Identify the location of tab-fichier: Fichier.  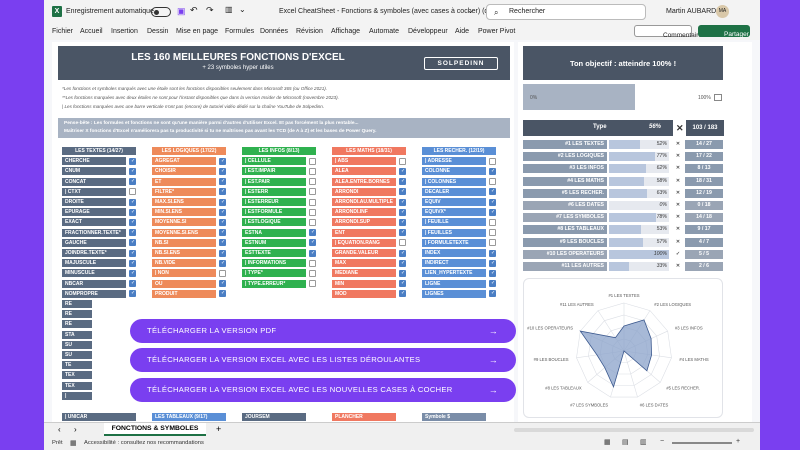
(62, 31).